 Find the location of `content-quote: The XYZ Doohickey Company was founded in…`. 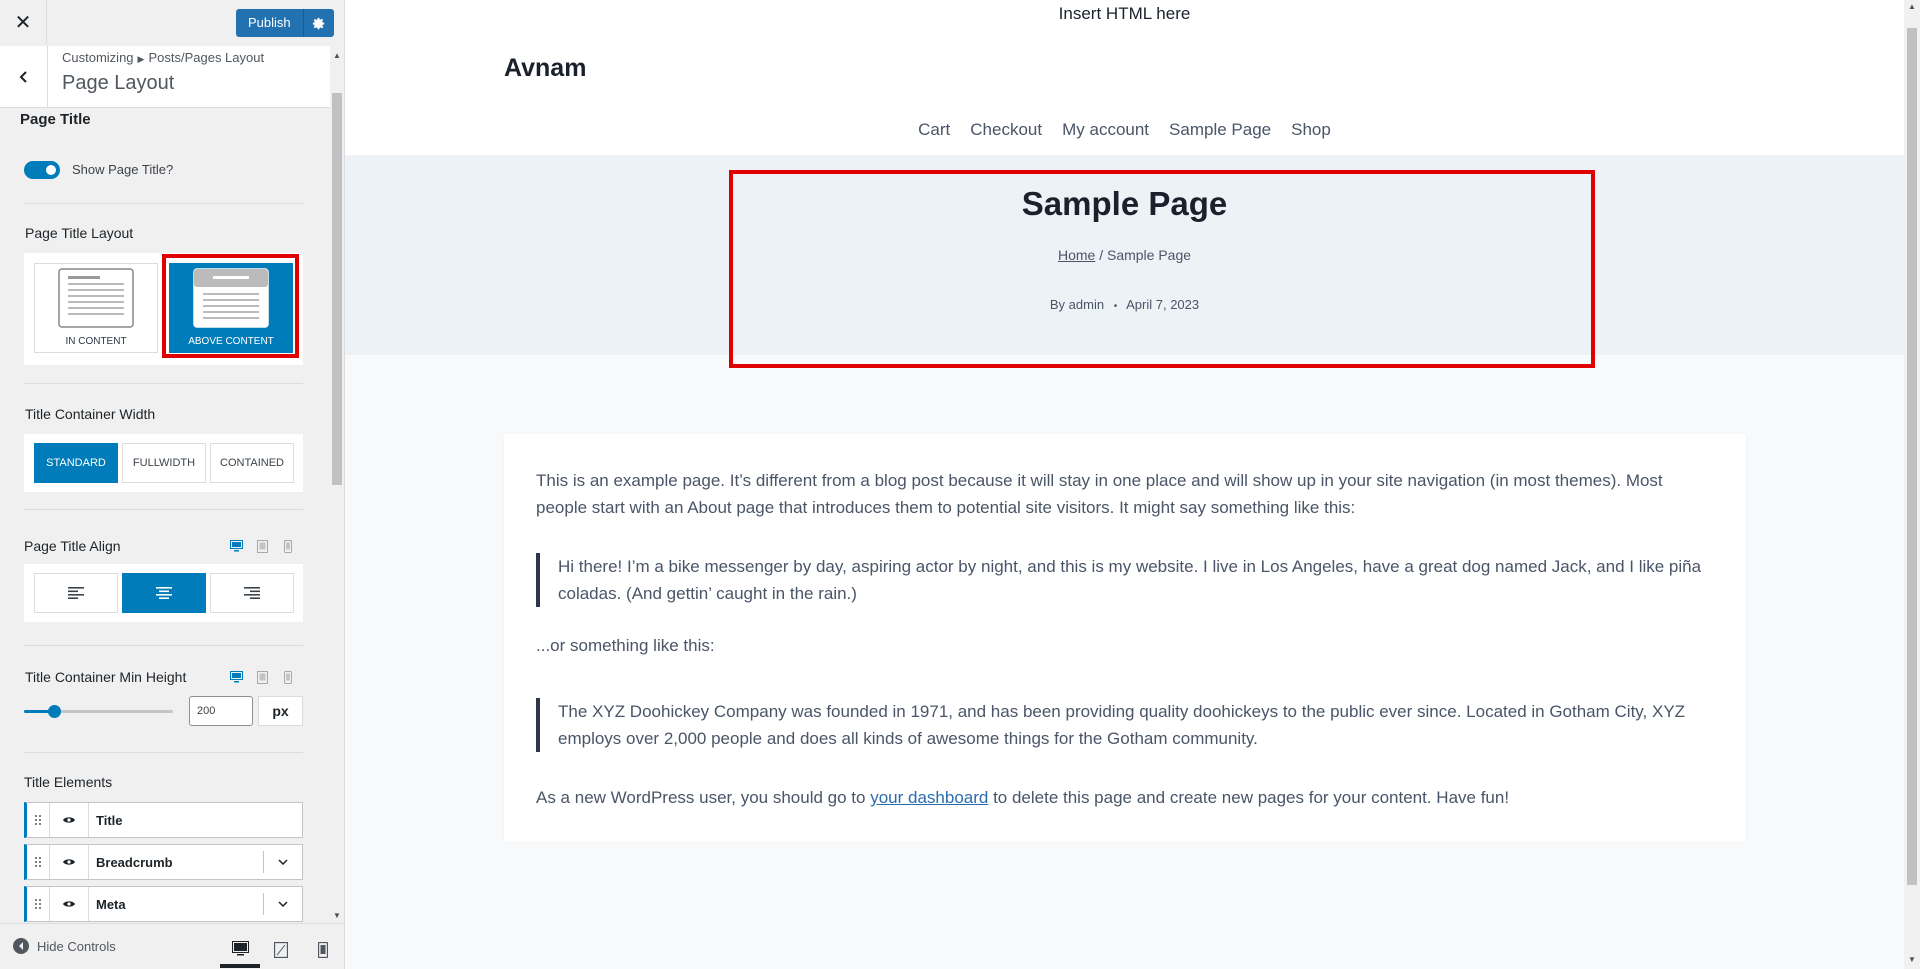

content-quote: The XYZ Doohickey Company was founded in… is located at coordinates (1127, 725).